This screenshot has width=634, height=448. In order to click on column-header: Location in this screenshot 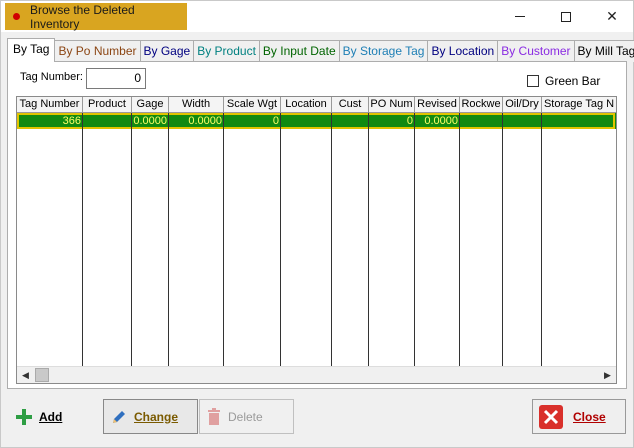, I will do `click(306, 105)`.